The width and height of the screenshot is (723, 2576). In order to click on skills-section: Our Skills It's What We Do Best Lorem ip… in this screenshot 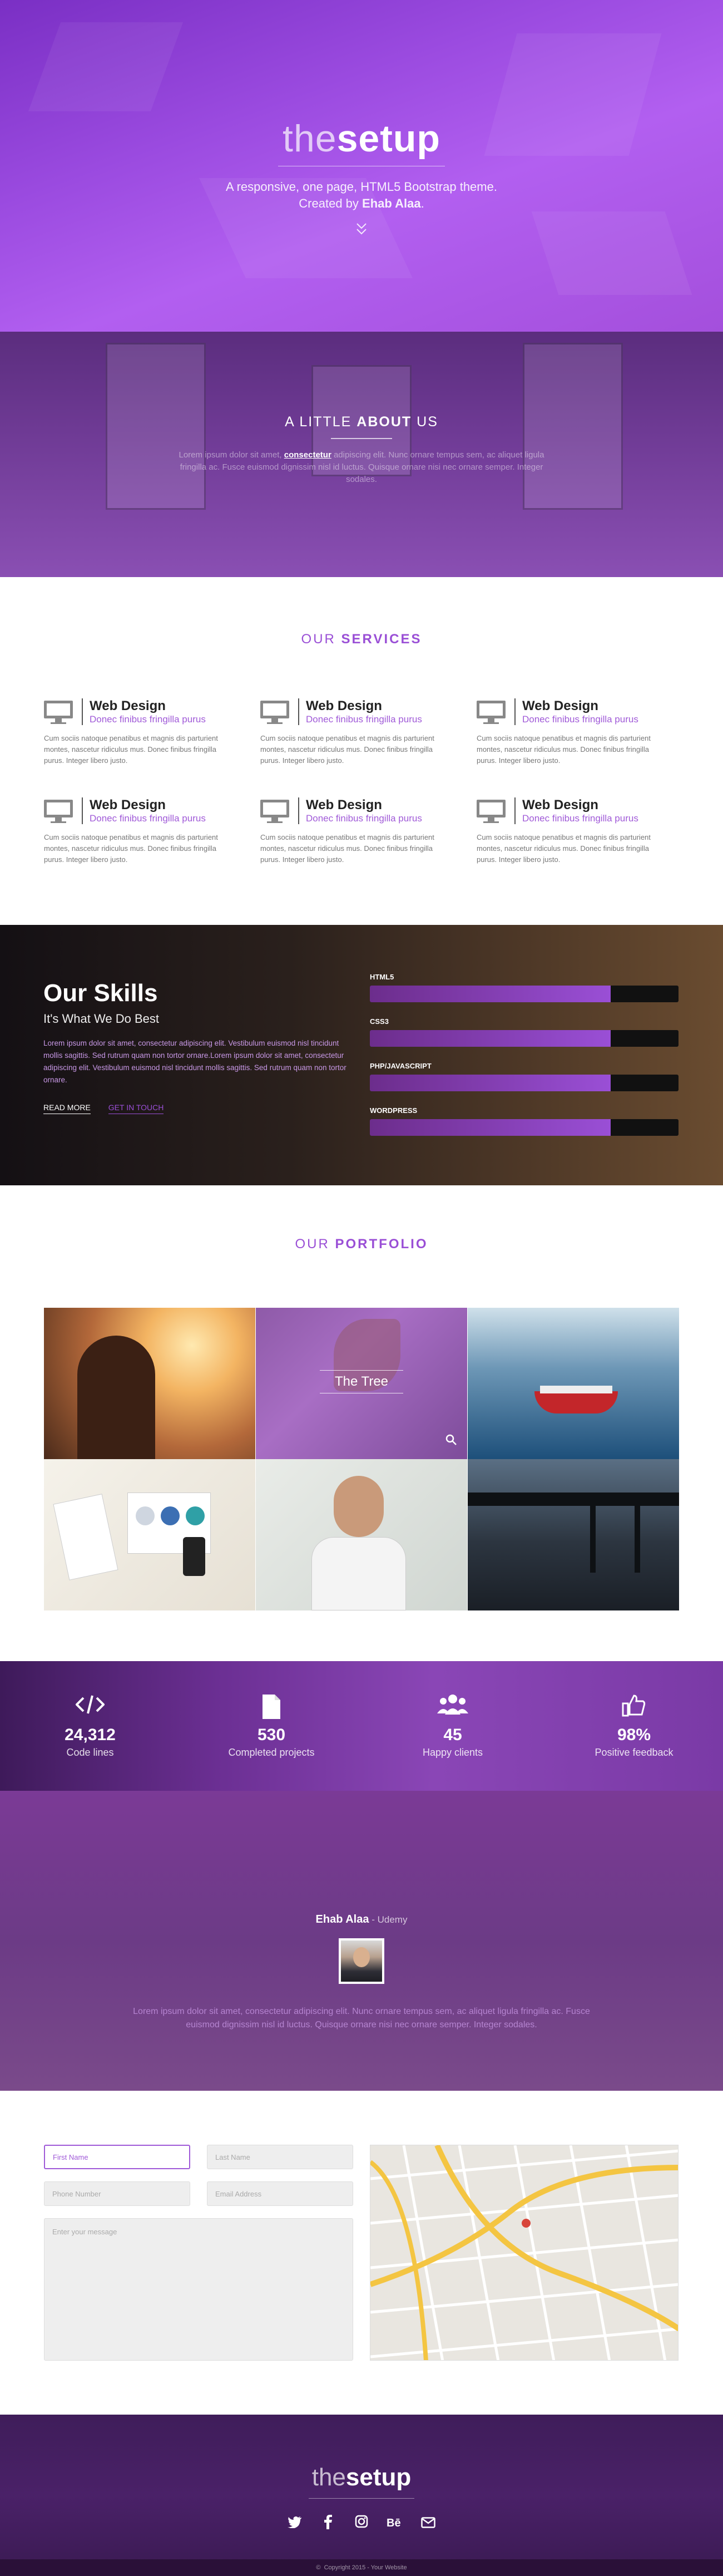, I will do `click(361, 1055)`.